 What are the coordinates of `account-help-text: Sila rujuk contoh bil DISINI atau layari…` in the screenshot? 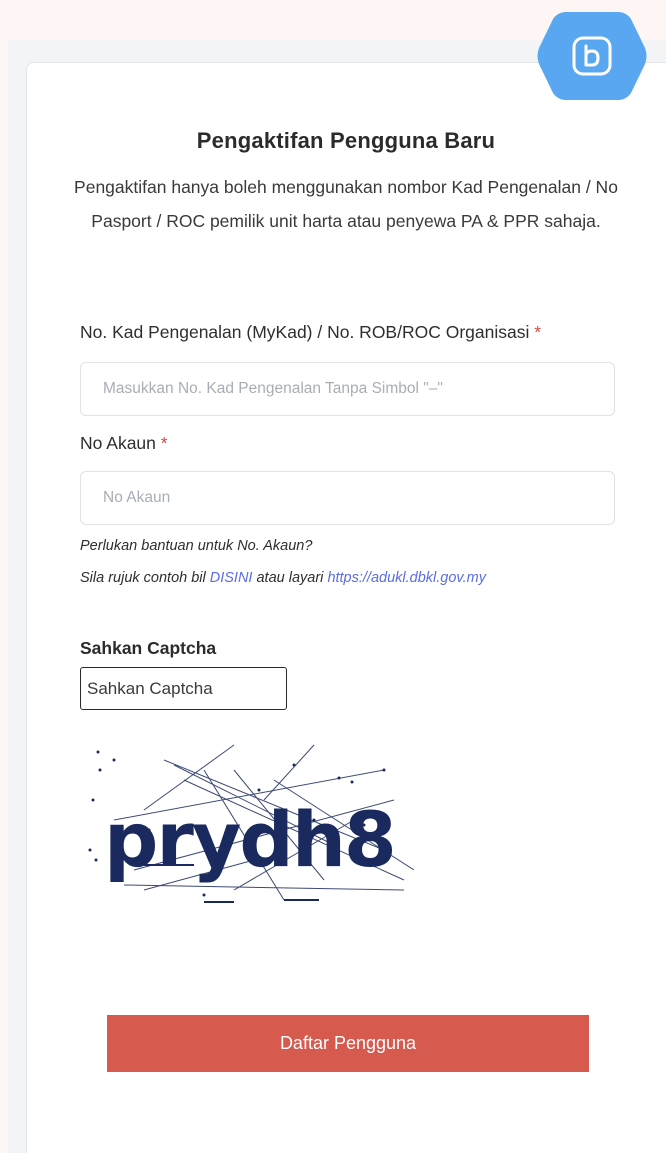 It's located at (283, 578).